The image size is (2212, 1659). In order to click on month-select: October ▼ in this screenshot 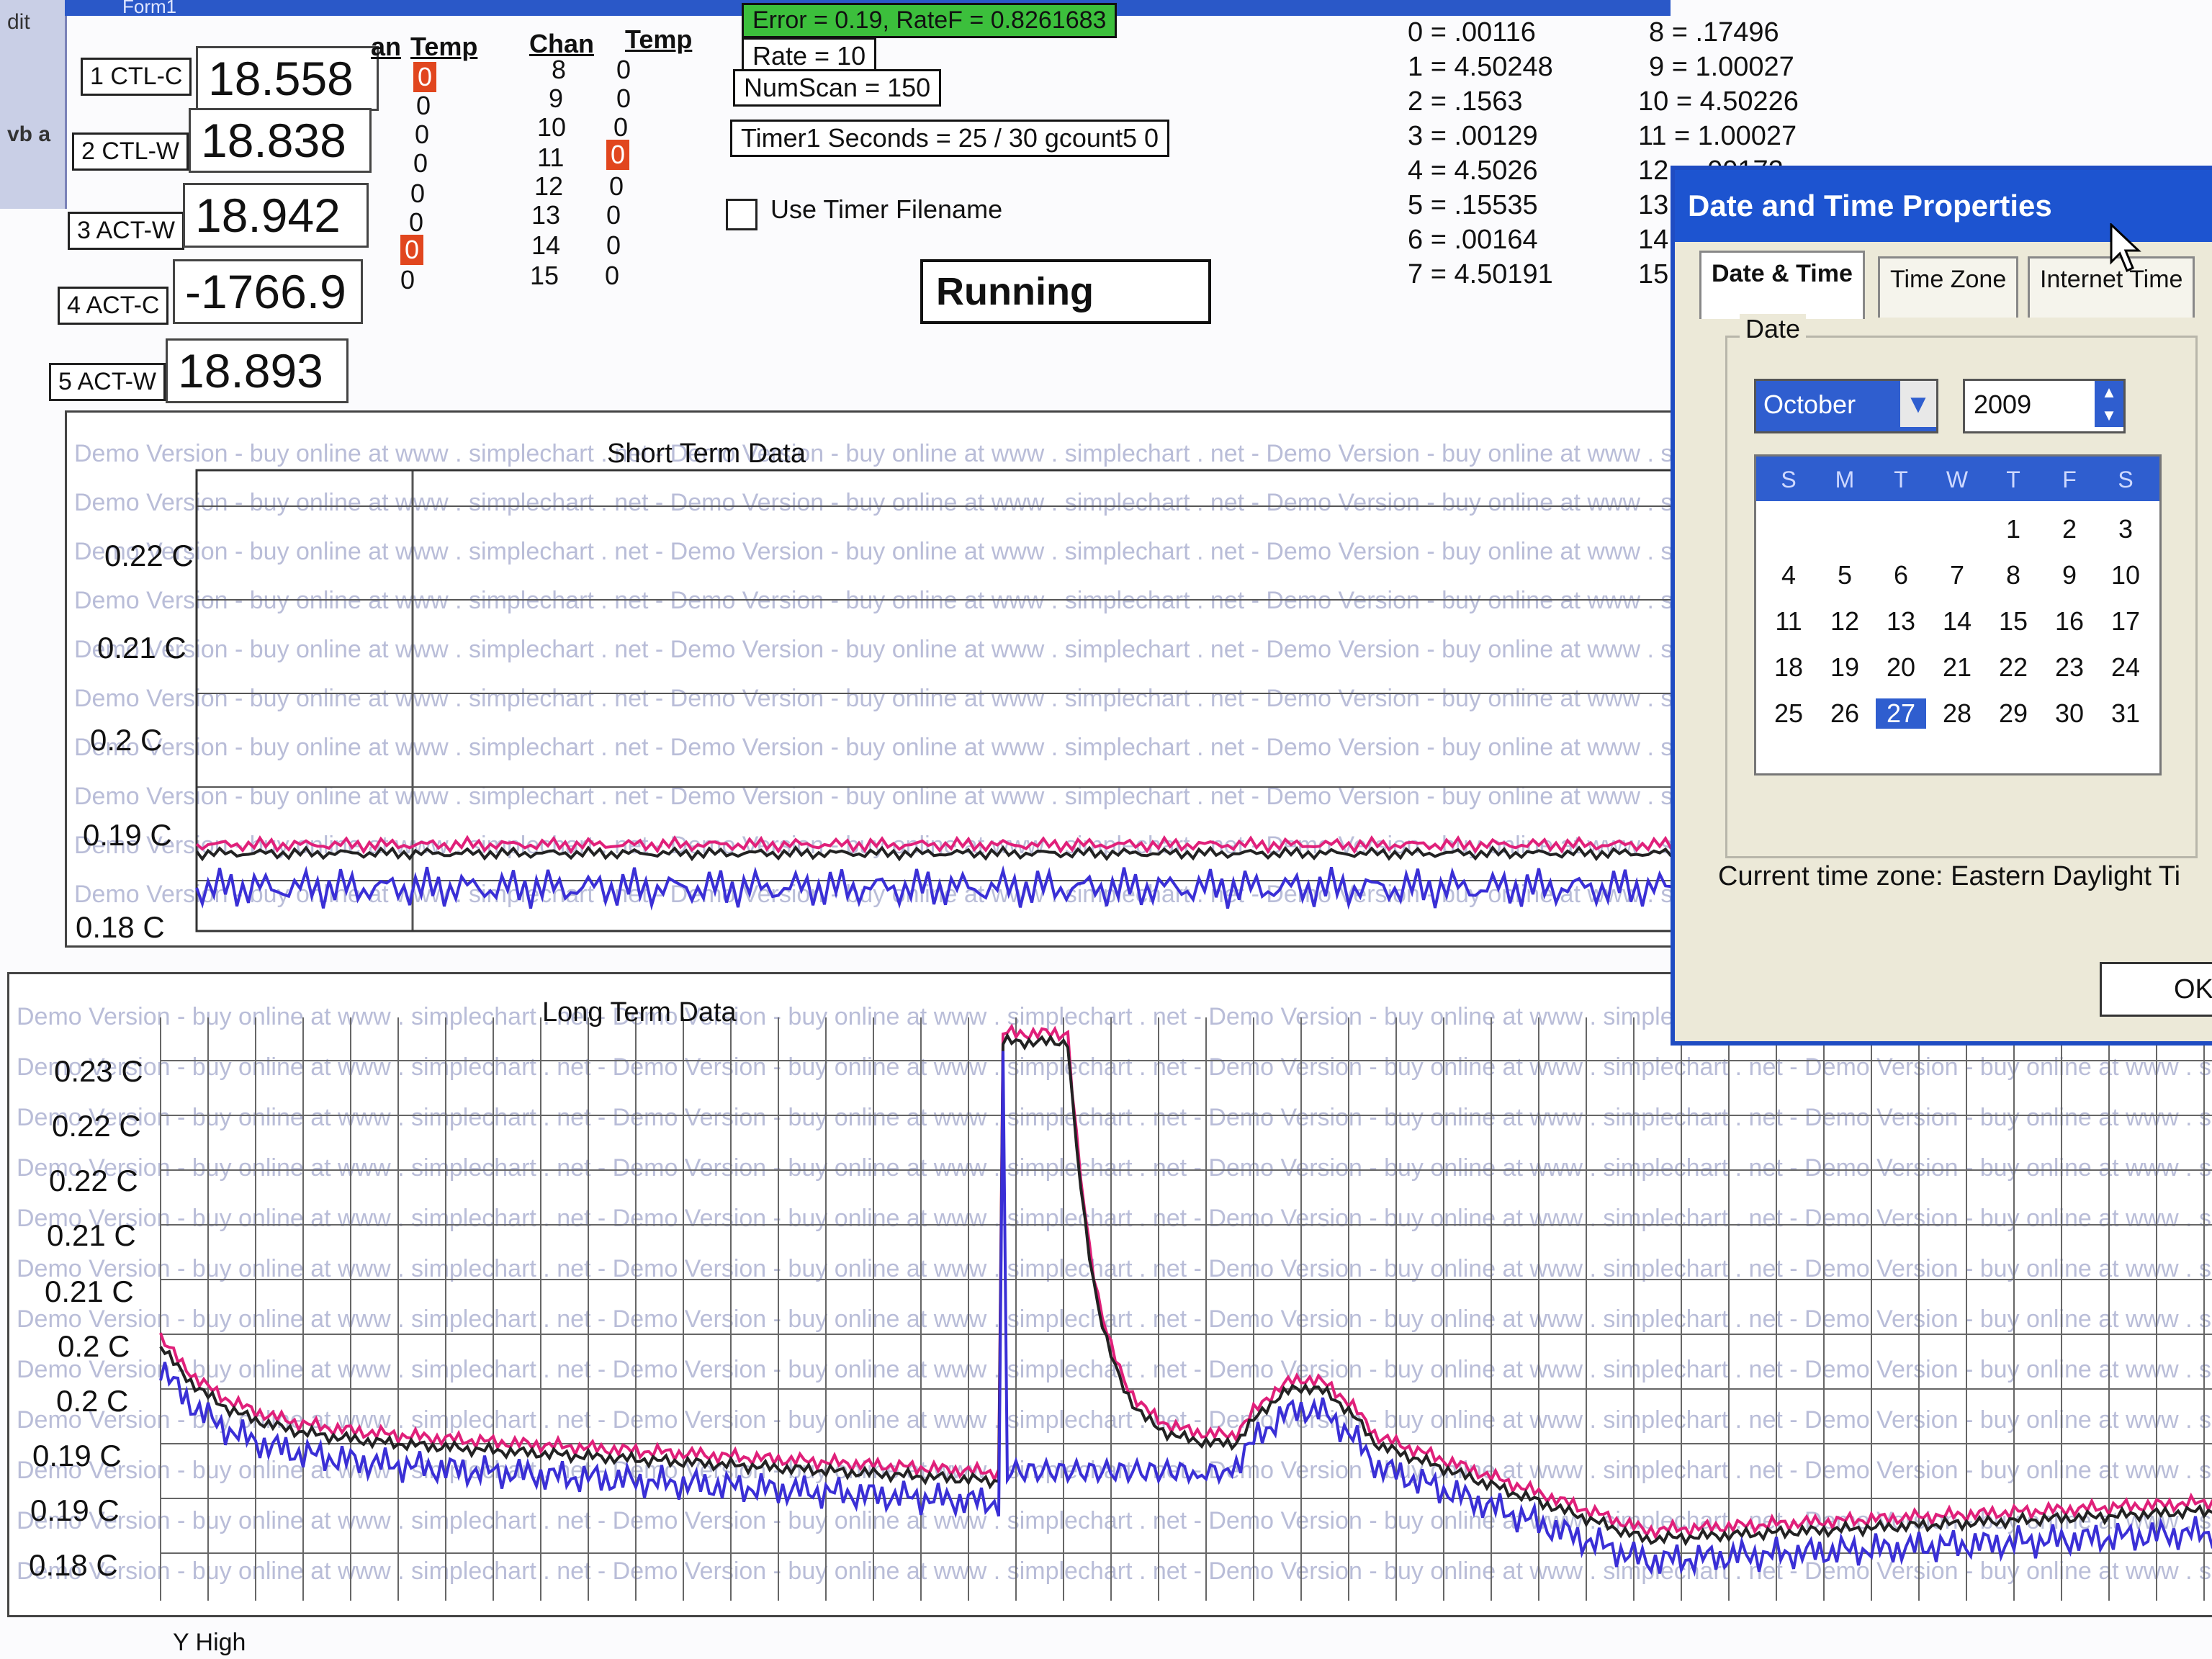, I will do `click(1846, 406)`.